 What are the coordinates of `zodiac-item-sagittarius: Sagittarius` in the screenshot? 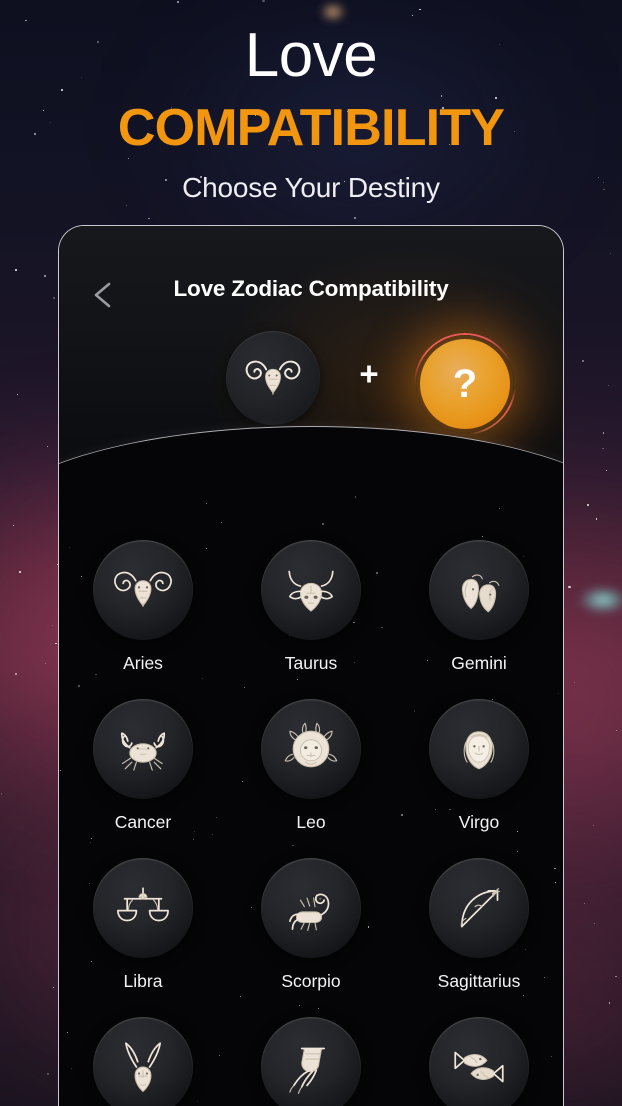 It's located at (479, 925).